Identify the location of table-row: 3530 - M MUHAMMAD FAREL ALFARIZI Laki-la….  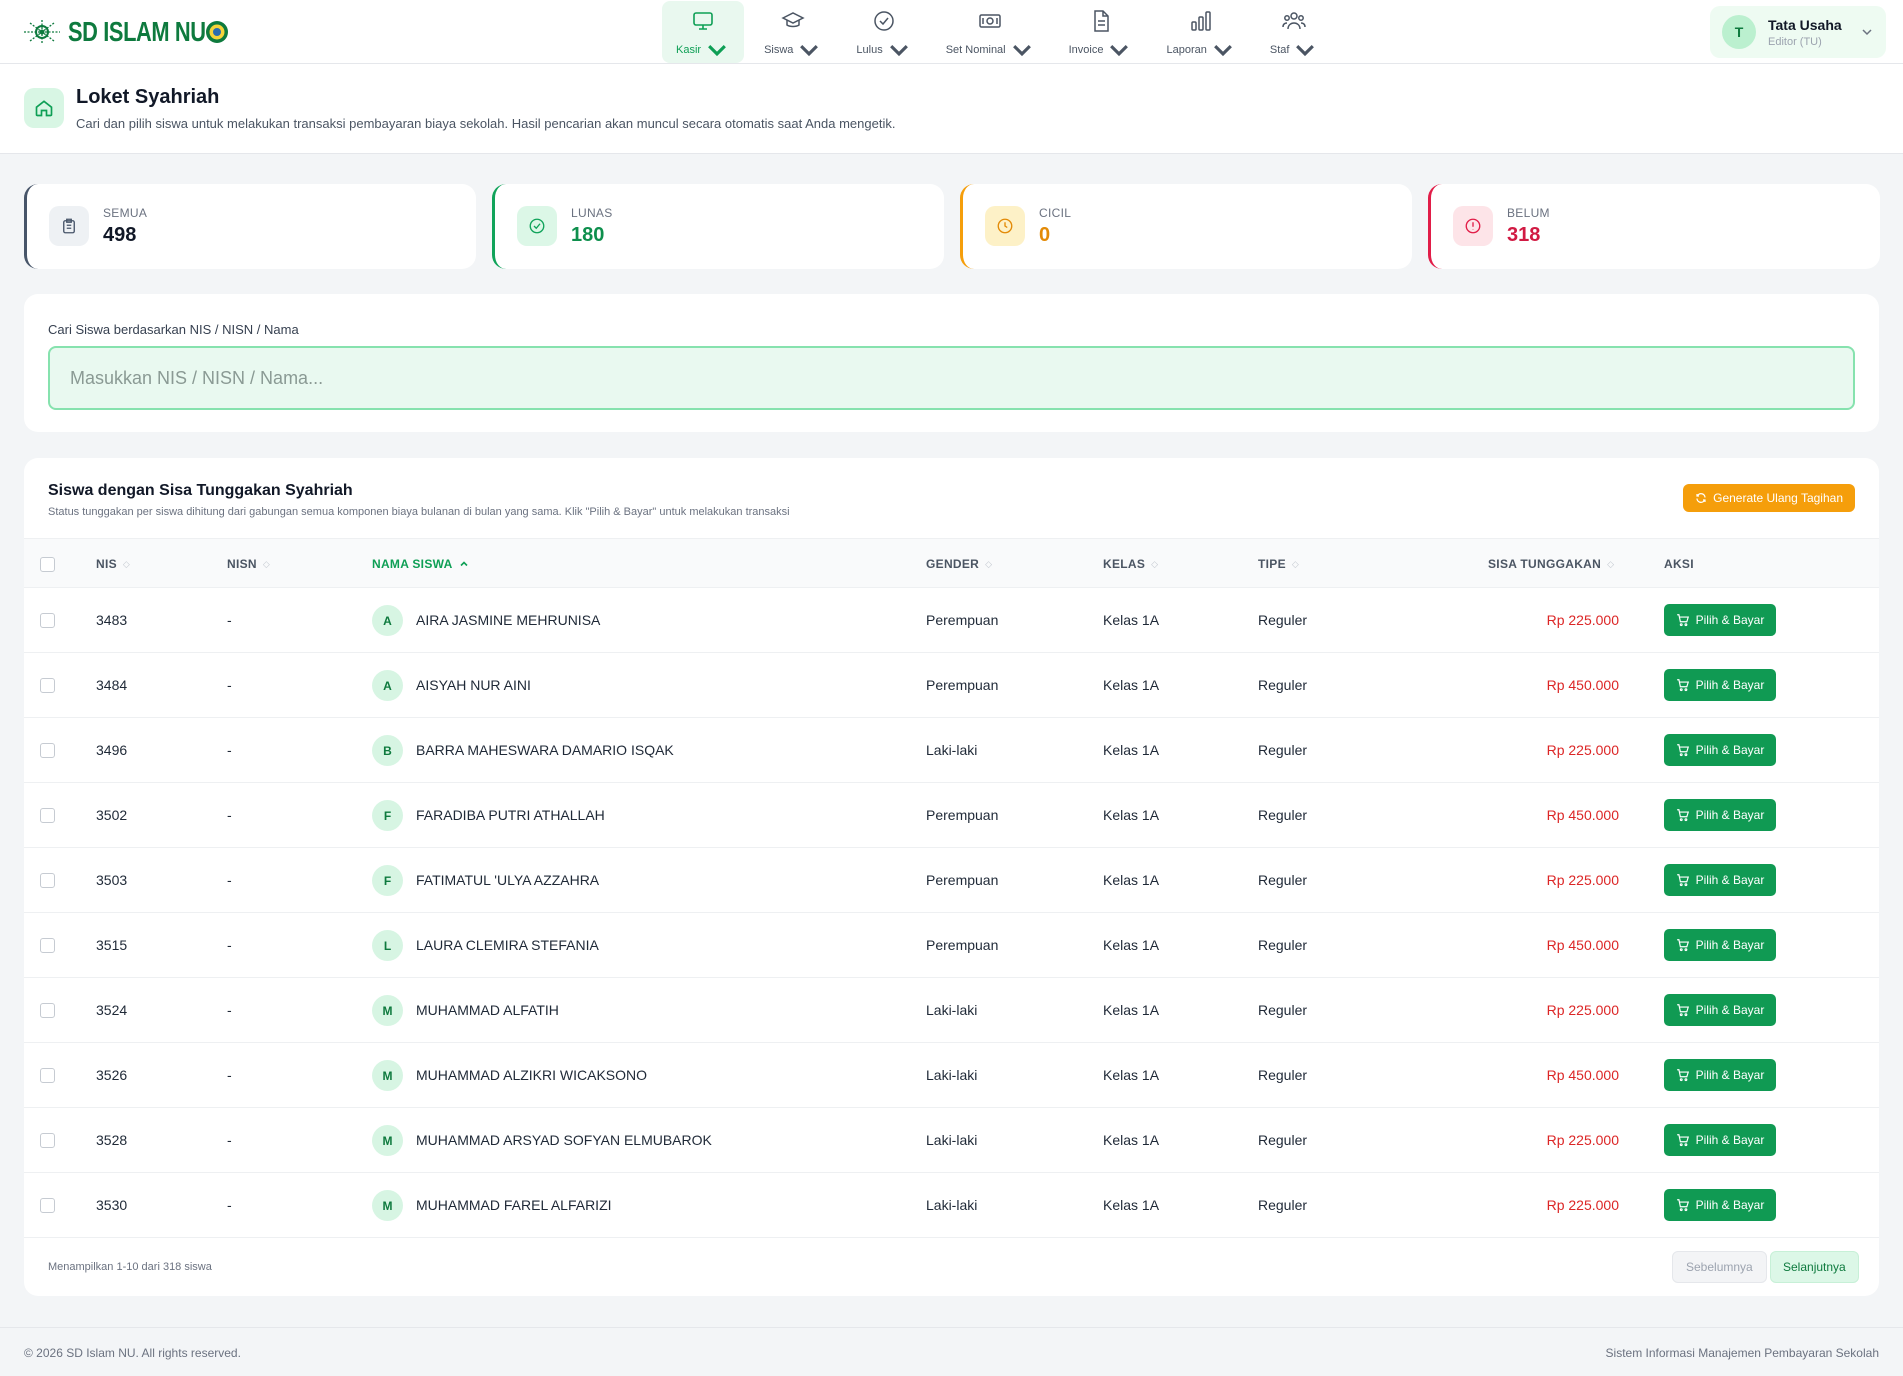
(951, 1205).